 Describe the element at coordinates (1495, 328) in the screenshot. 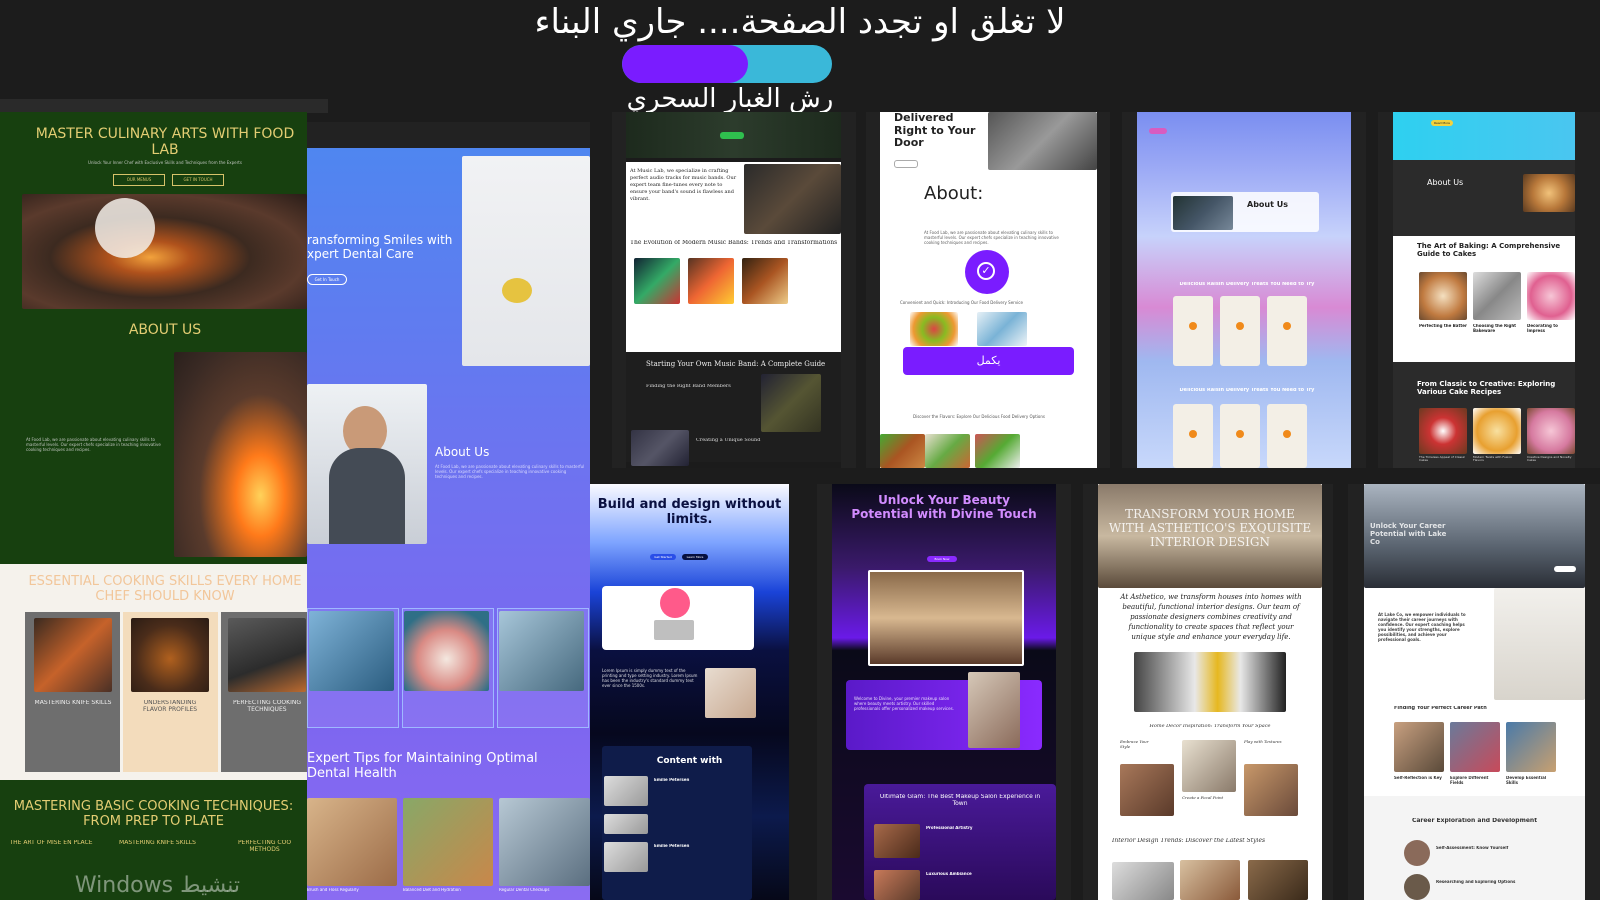

I see `baking-guide-label-2: Choosing the Right Bakeware` at that location.